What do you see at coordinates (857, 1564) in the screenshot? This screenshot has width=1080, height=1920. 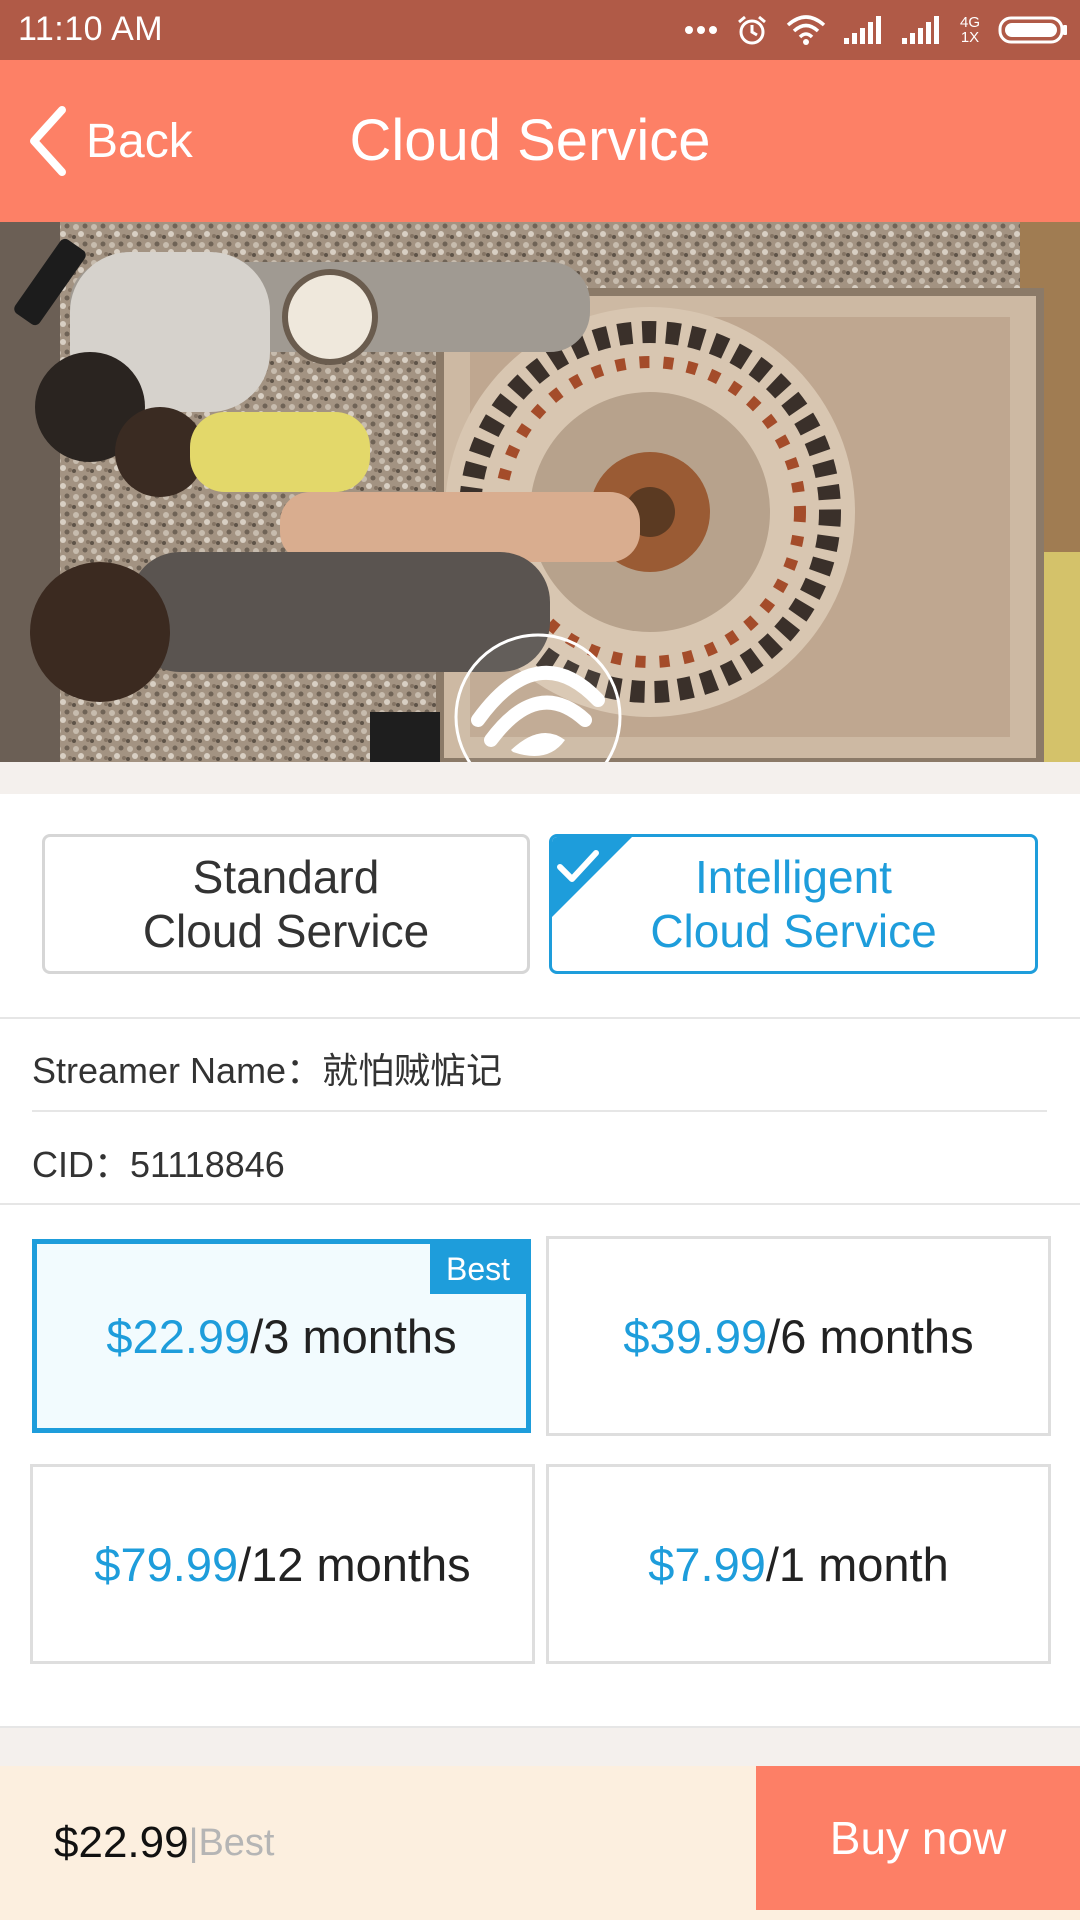 I see `plan-period: /1 month` at bounding box center [857, 1564].